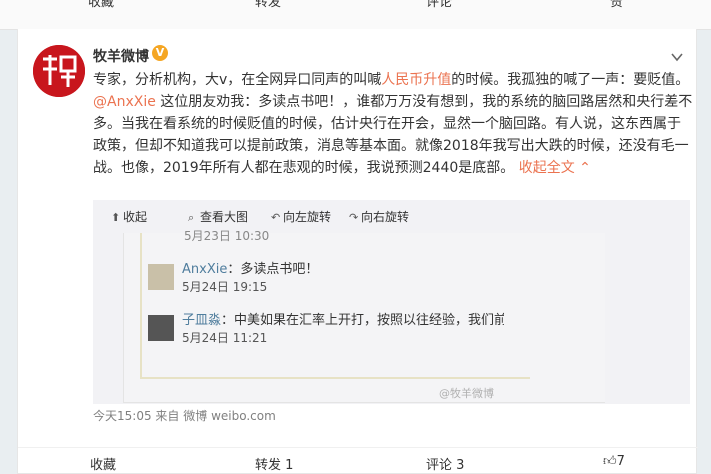 This screenshot has height=474, width=711. What do you see at coordinates (358, 460) in the screenshot?
I see `action-bar: 收藏 转发 1 评论 3 👍︎7` at bounding box center [358, 460].